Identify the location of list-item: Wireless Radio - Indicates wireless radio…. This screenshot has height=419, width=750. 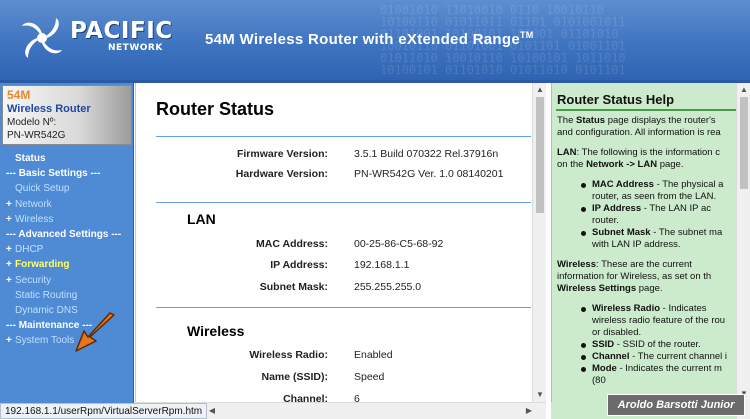
(646, 321).